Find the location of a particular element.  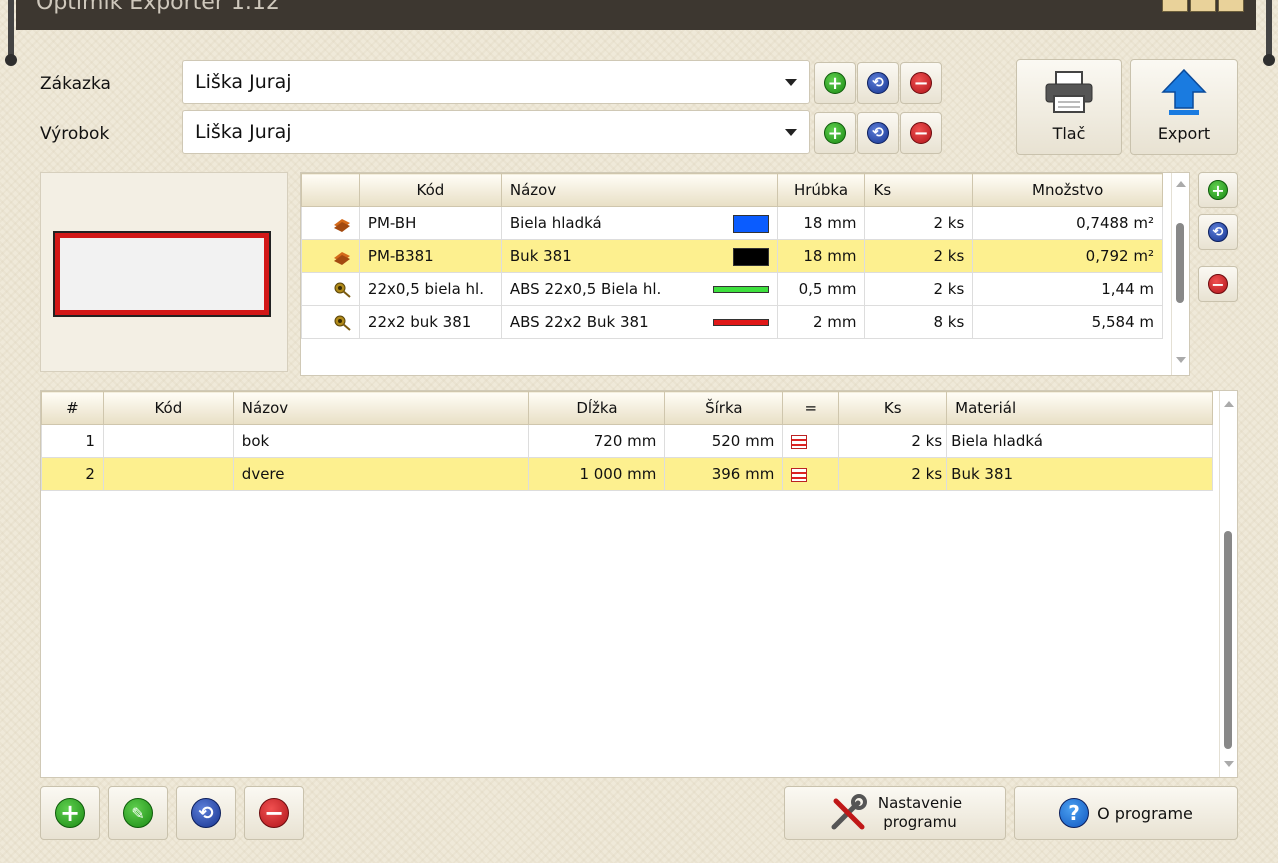

zakazka-add-button: + is located at coordinates (835, 83).